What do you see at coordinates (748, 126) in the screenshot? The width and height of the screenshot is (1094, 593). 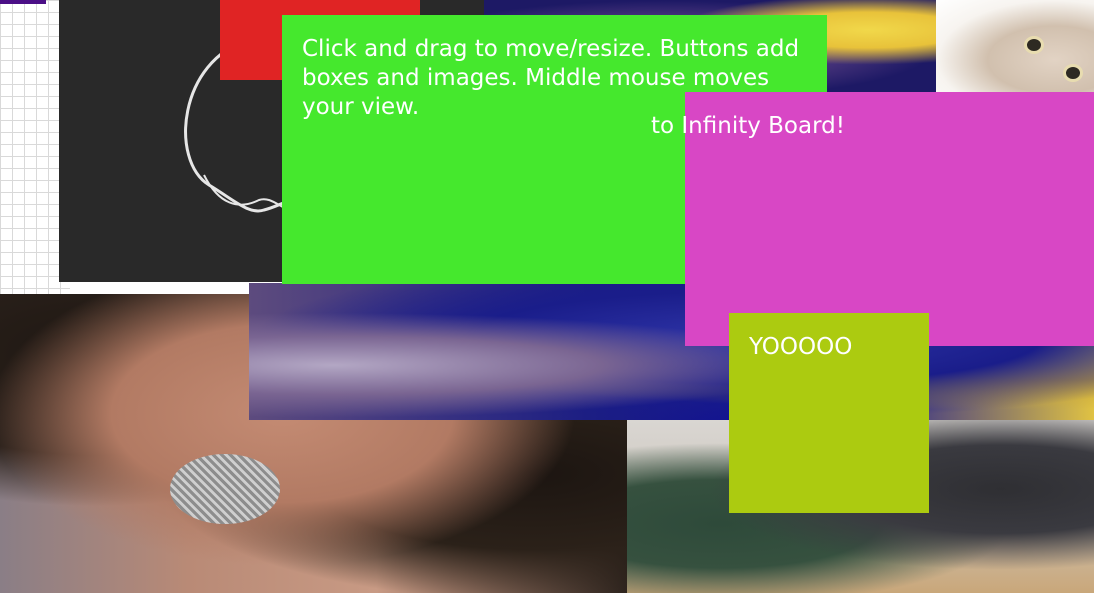 I see `welcome-text: to Infinity Board!` at bounding box center [748, 126].